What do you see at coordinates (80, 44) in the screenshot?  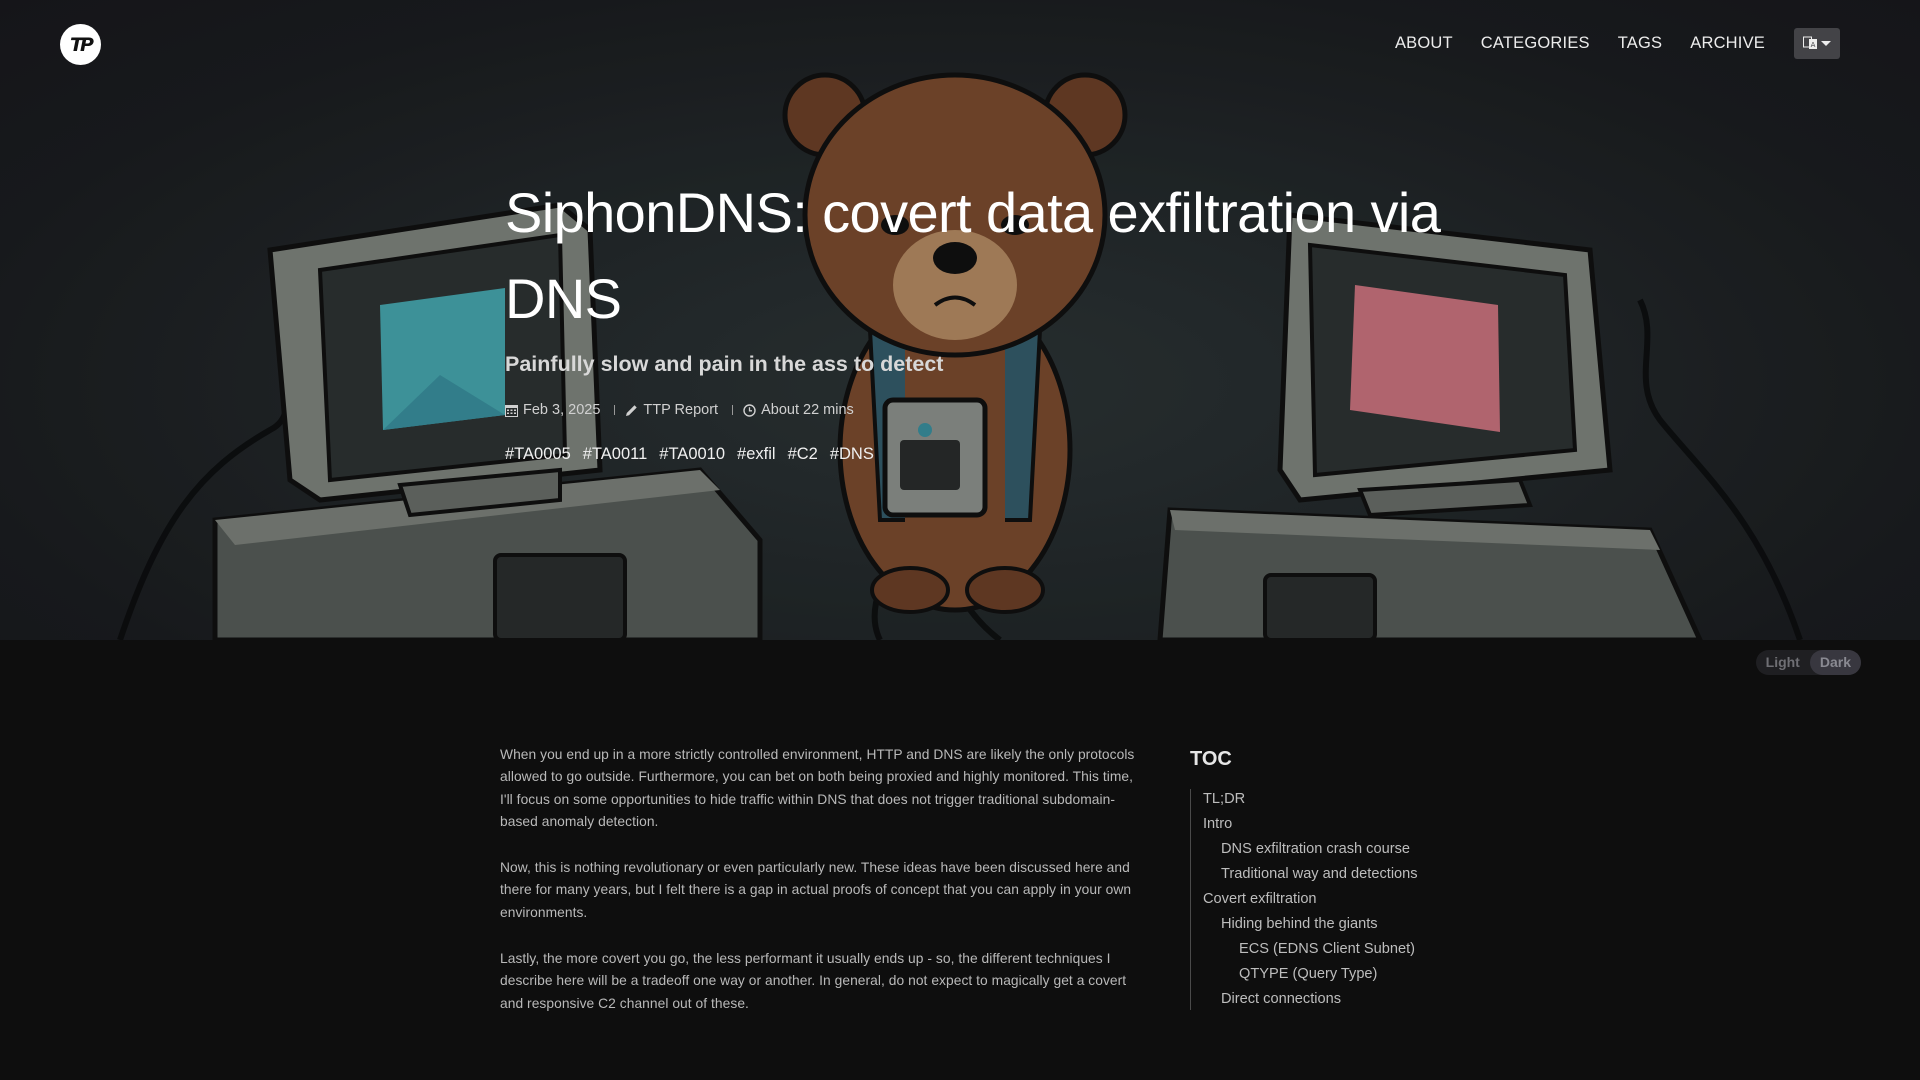 I see `site-logo: TP` at bounding box center [80, 44].